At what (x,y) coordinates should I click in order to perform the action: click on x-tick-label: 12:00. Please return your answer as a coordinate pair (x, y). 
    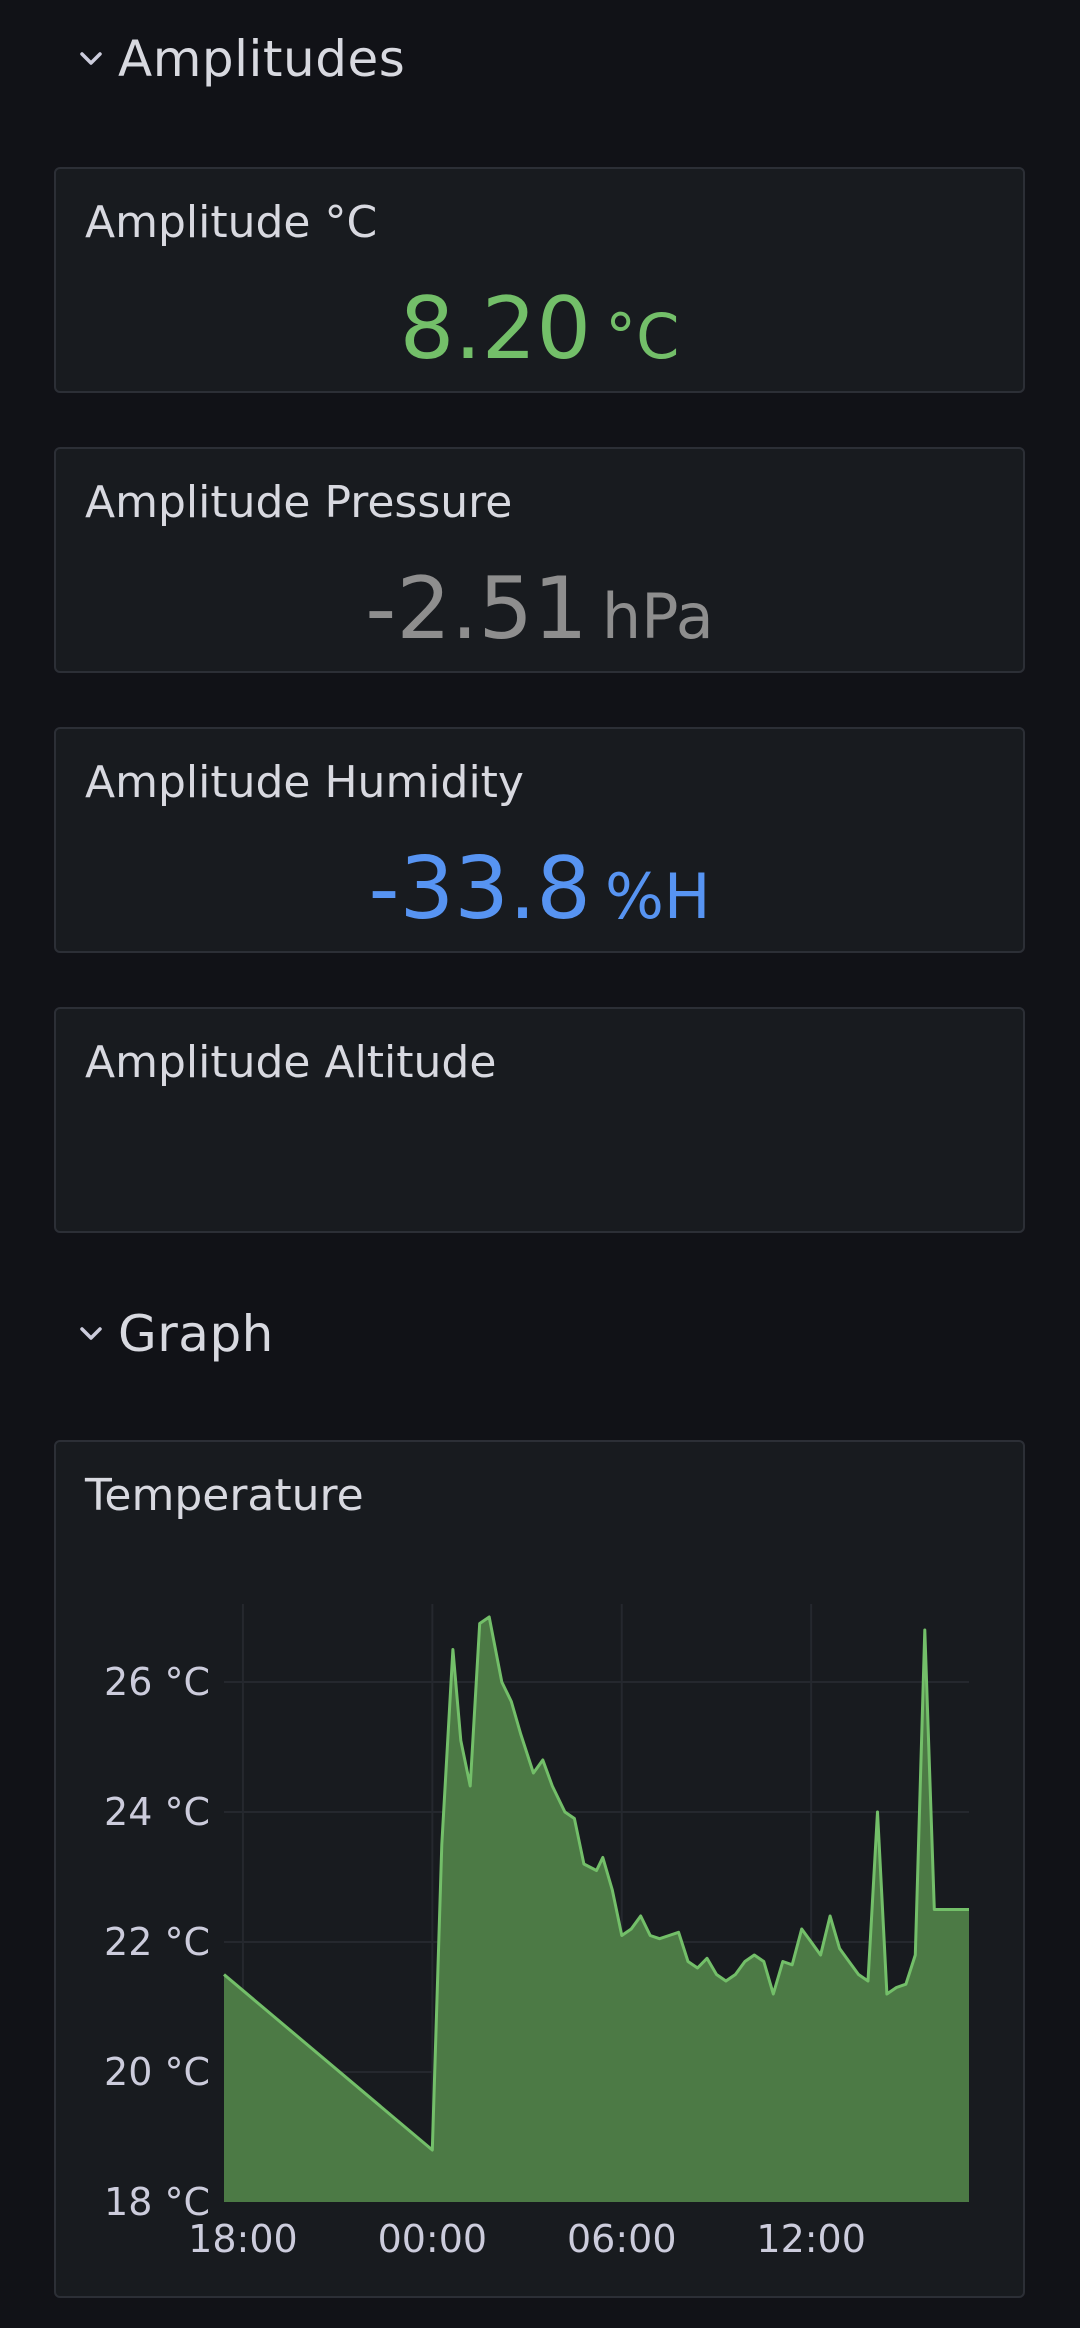
    Looking at the image, I should click on (811, 2239).